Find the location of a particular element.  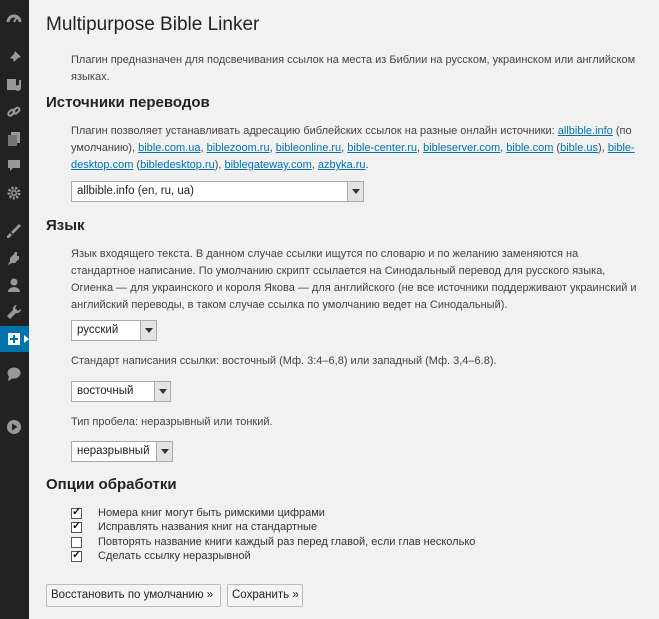

options-heading: Опции обработки is located at coordinates (111, 484).